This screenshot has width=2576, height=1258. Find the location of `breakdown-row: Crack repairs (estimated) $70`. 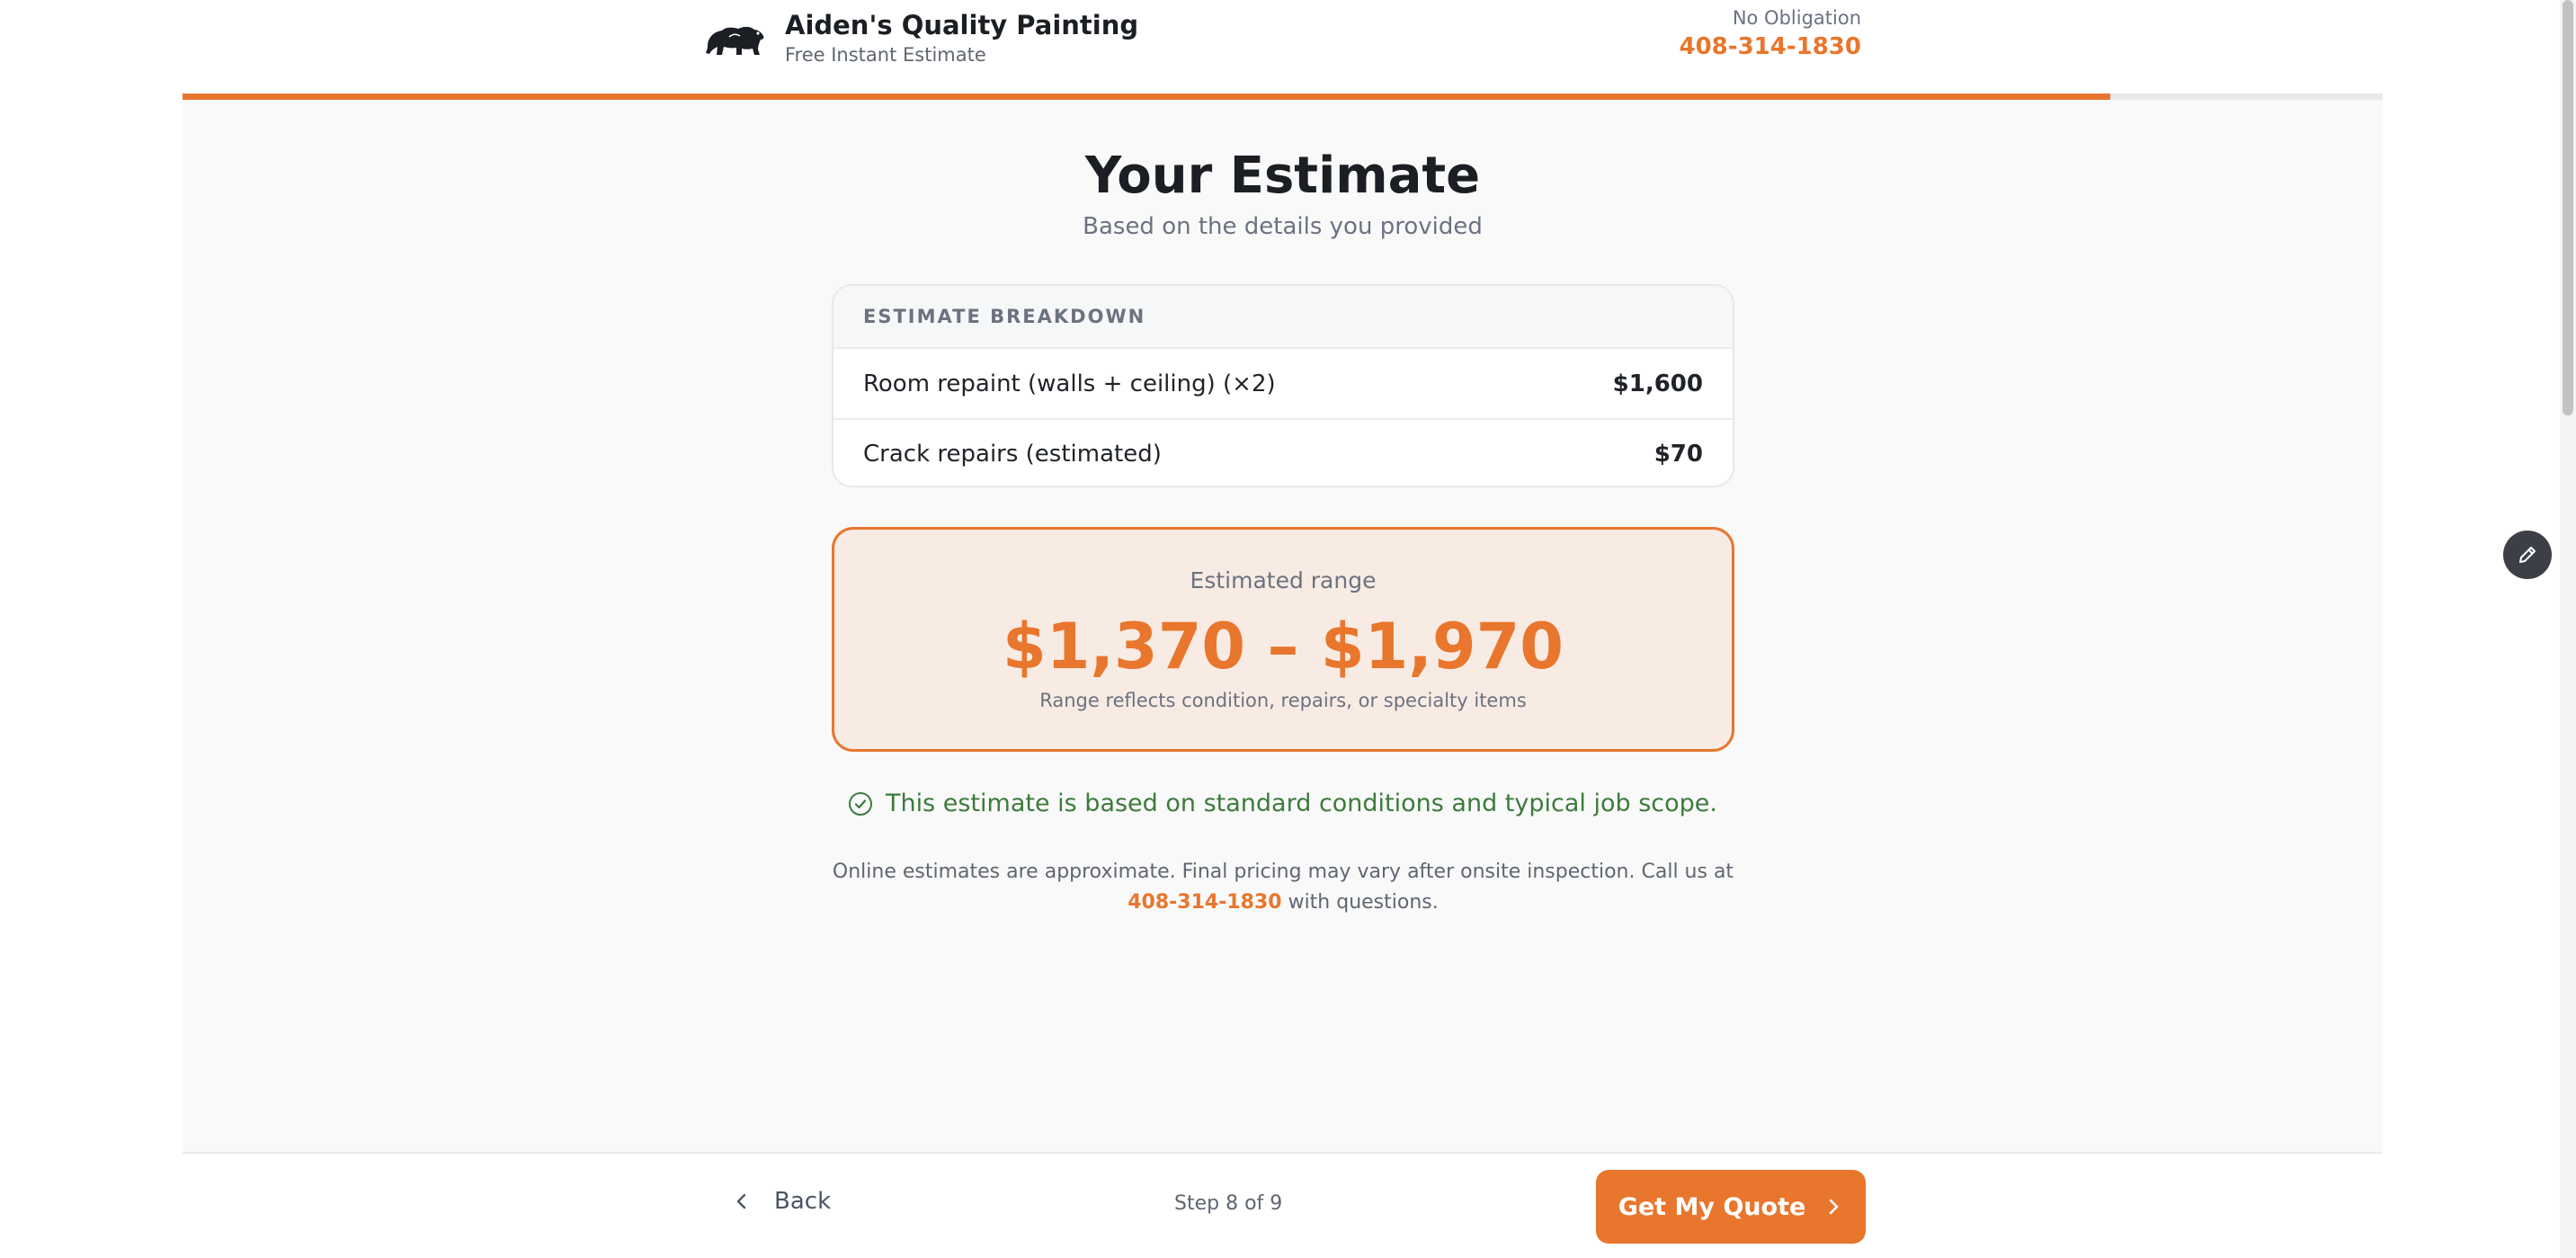

breakdown-row: Crack repairs (estimated) $70 is located at coordinates (1283, 452).